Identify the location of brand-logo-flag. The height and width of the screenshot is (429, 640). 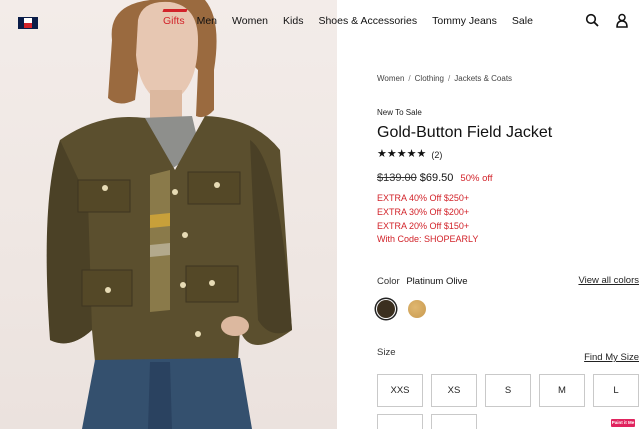
(28, 22).